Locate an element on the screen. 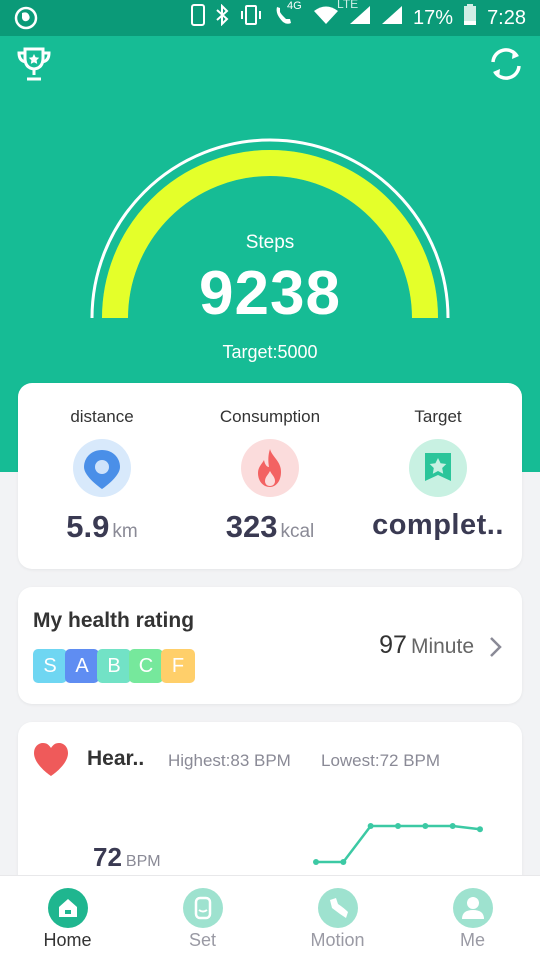 The width and height of the screenshot is (540, 960). distance-unit: km is located at coordinates (125, 531).